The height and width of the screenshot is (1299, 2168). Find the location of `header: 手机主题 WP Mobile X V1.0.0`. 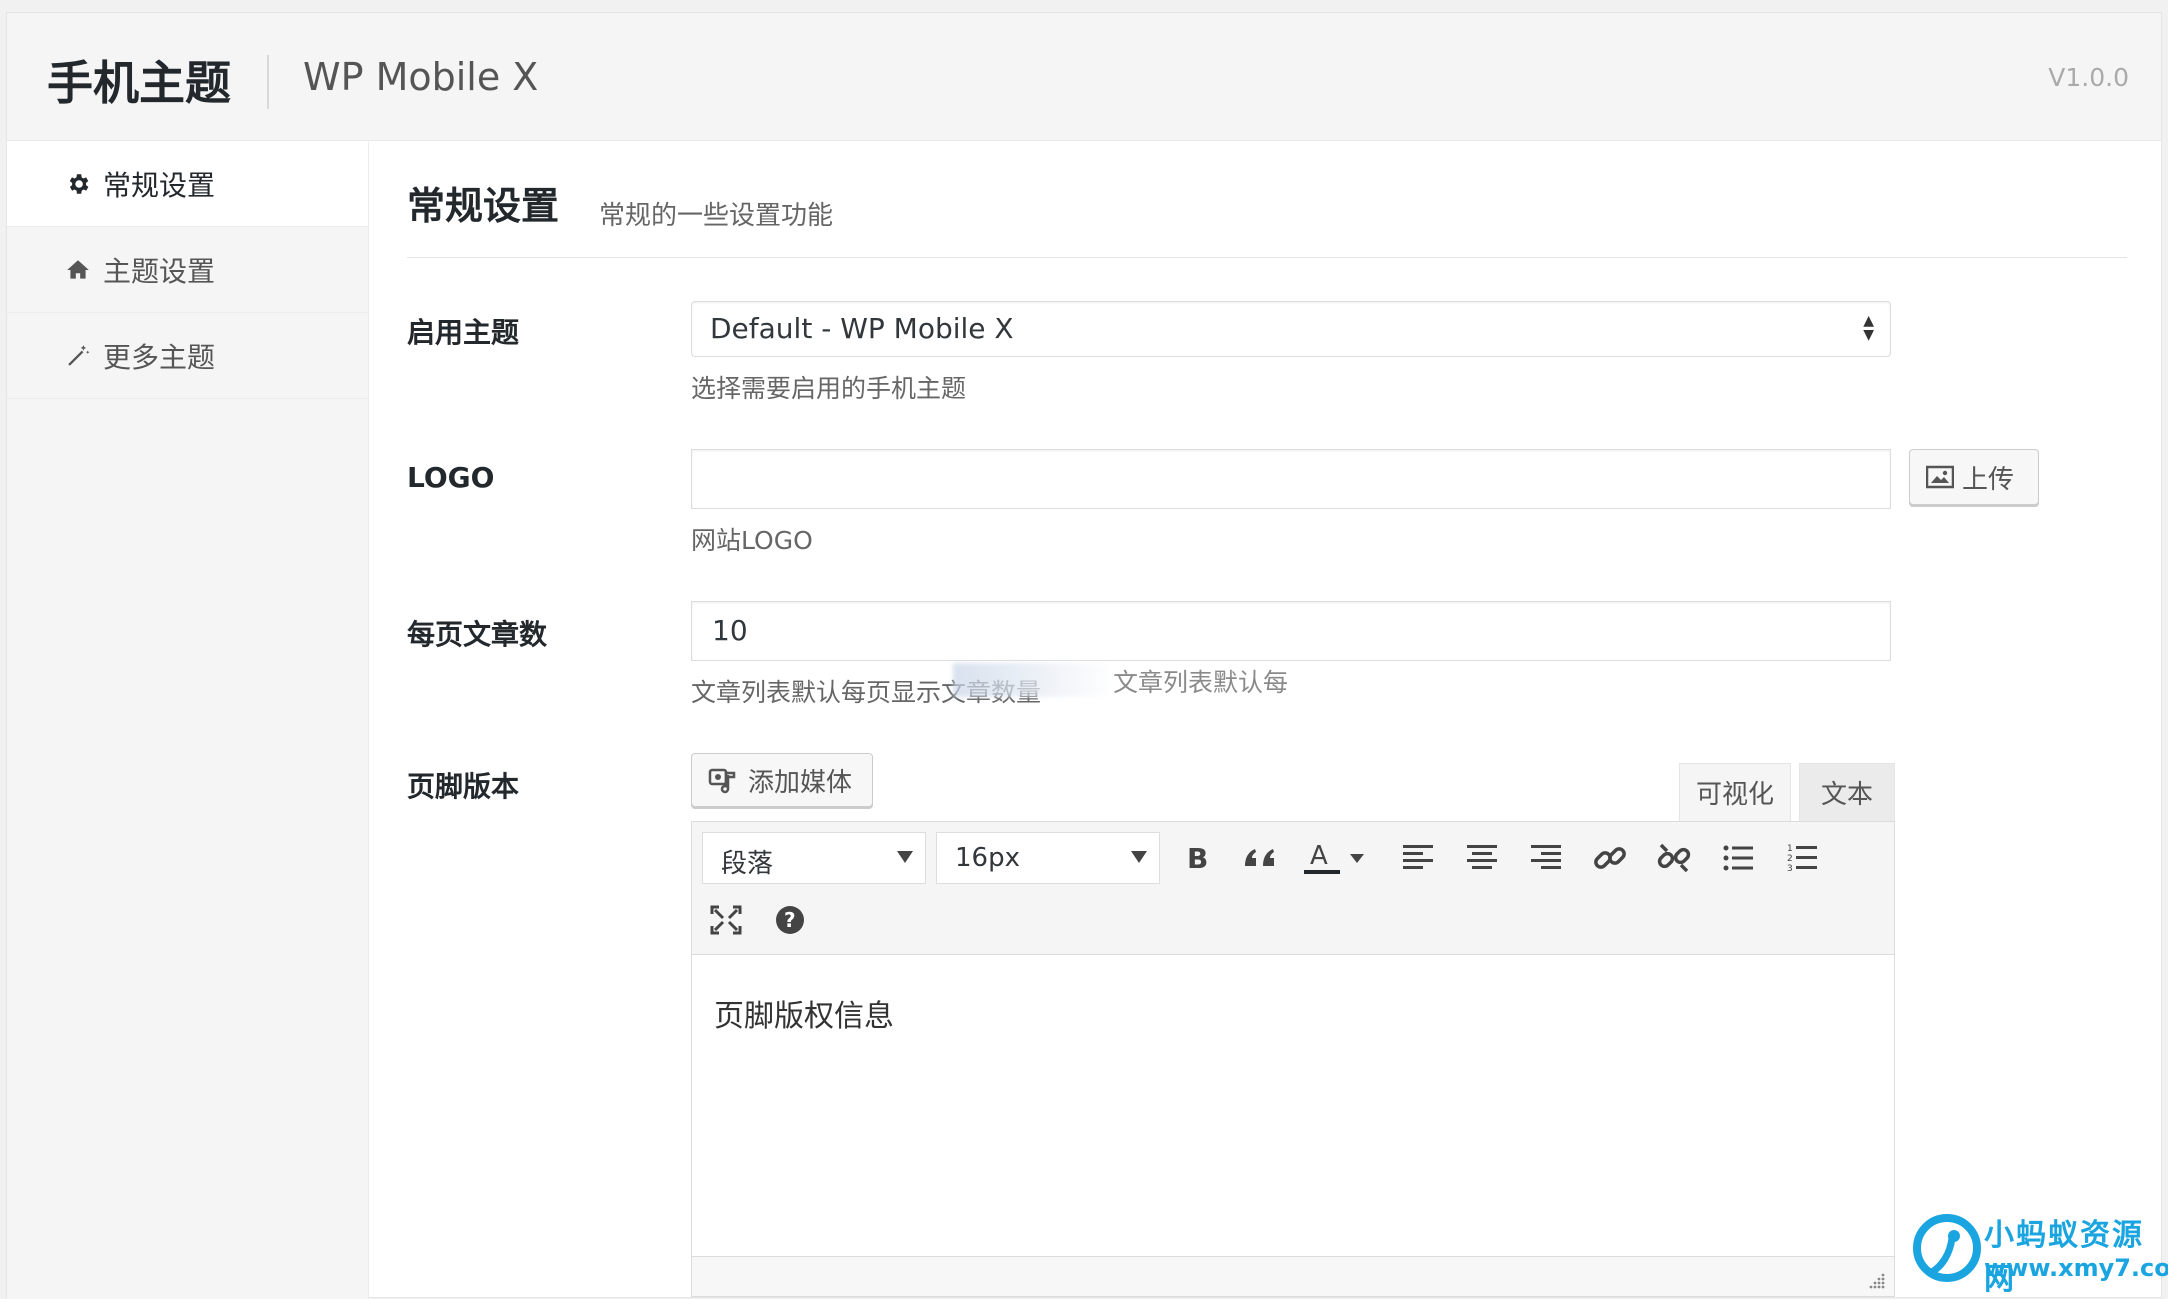

header: 手机主题 WP Mobile X V1.0.0 is located at coordinates (1084, 77).